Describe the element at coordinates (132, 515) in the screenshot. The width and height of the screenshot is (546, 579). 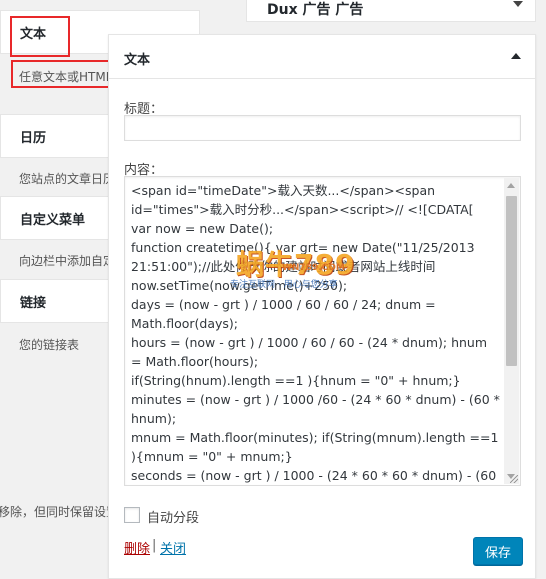
I see `auto-paragraph-checkbox` at that location.